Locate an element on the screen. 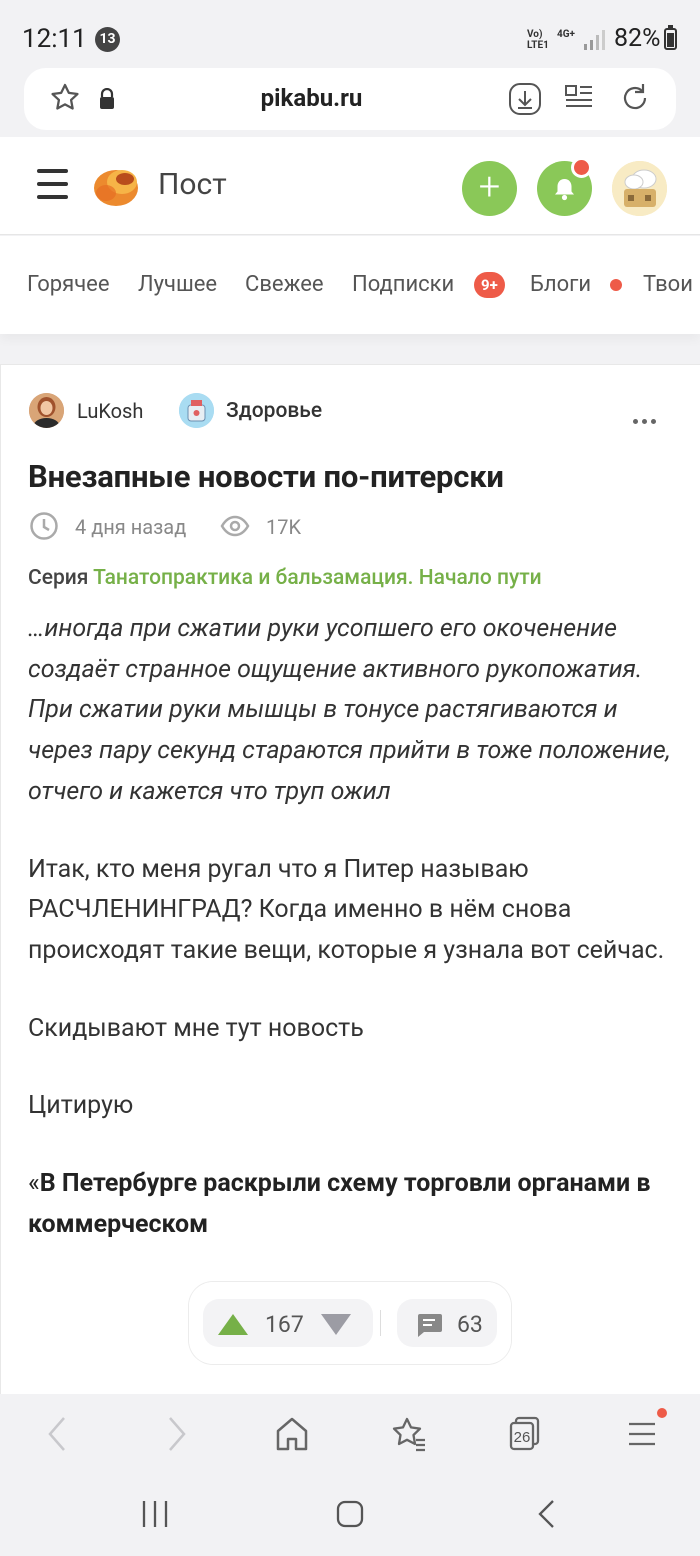 The height and width of the screenshot is (1556, 700). recent-apps-icon is located at coordinates (155, 1514).